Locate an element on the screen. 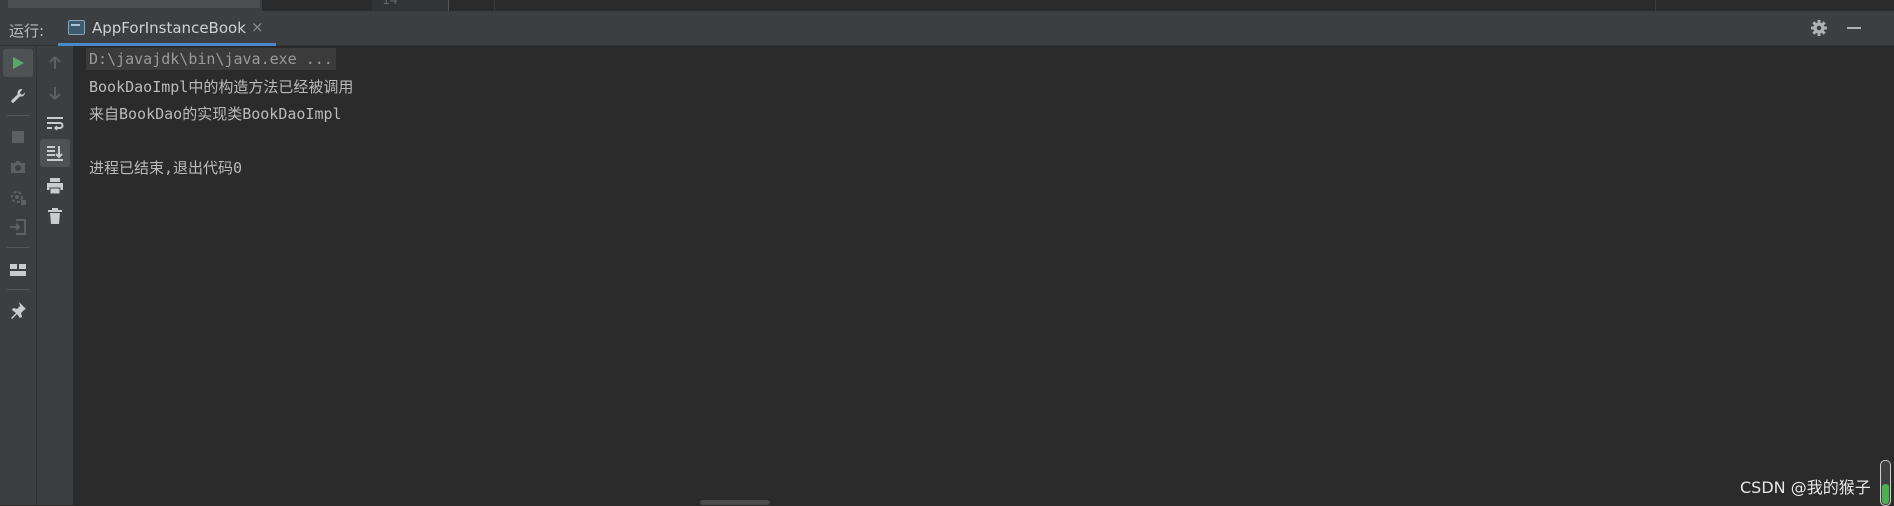 The width and height of the screenshot is (1894, 506). run-toolbar-secondary is located at coordinates (55, 275).